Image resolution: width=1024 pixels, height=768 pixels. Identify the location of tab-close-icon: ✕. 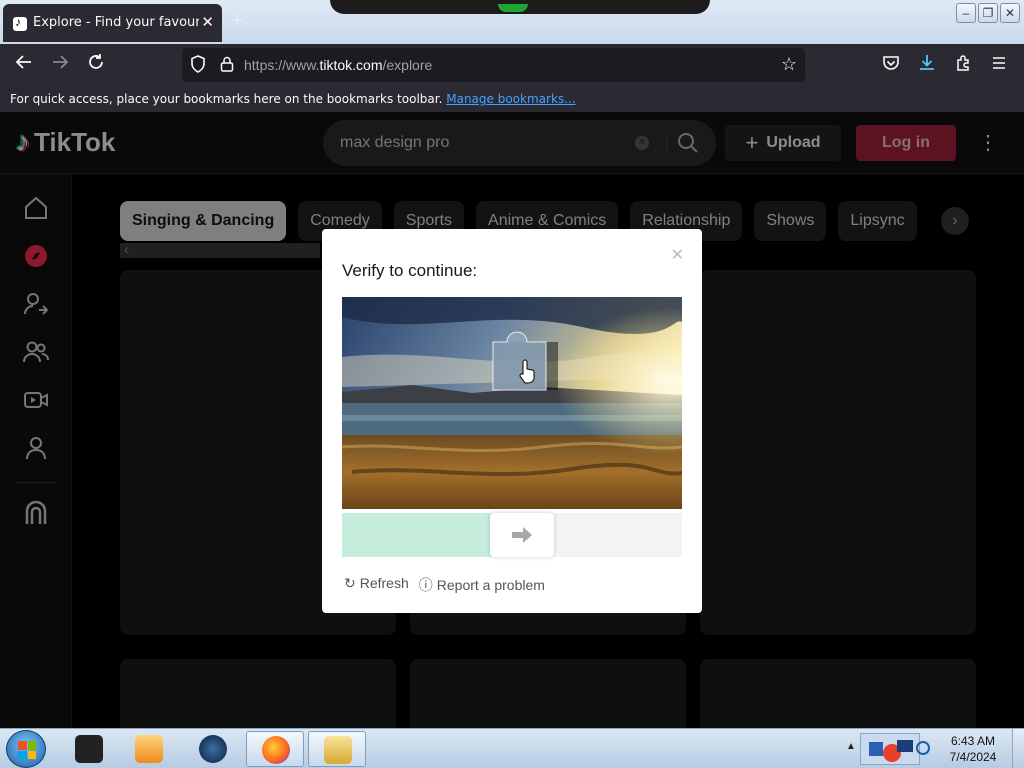
(207, 22).